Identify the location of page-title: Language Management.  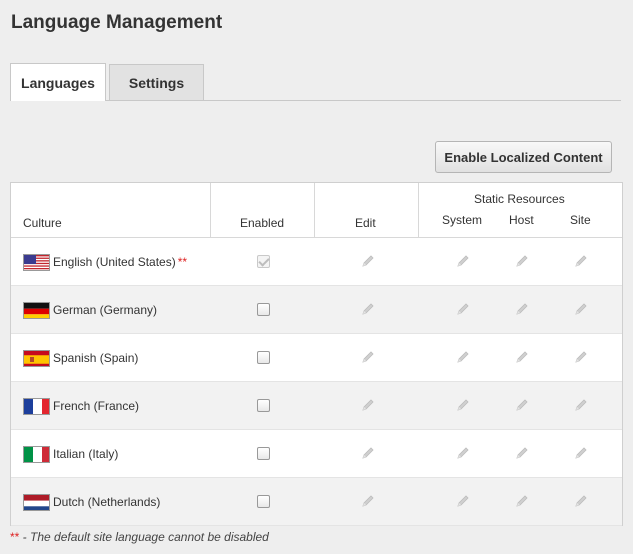
(117, 22).